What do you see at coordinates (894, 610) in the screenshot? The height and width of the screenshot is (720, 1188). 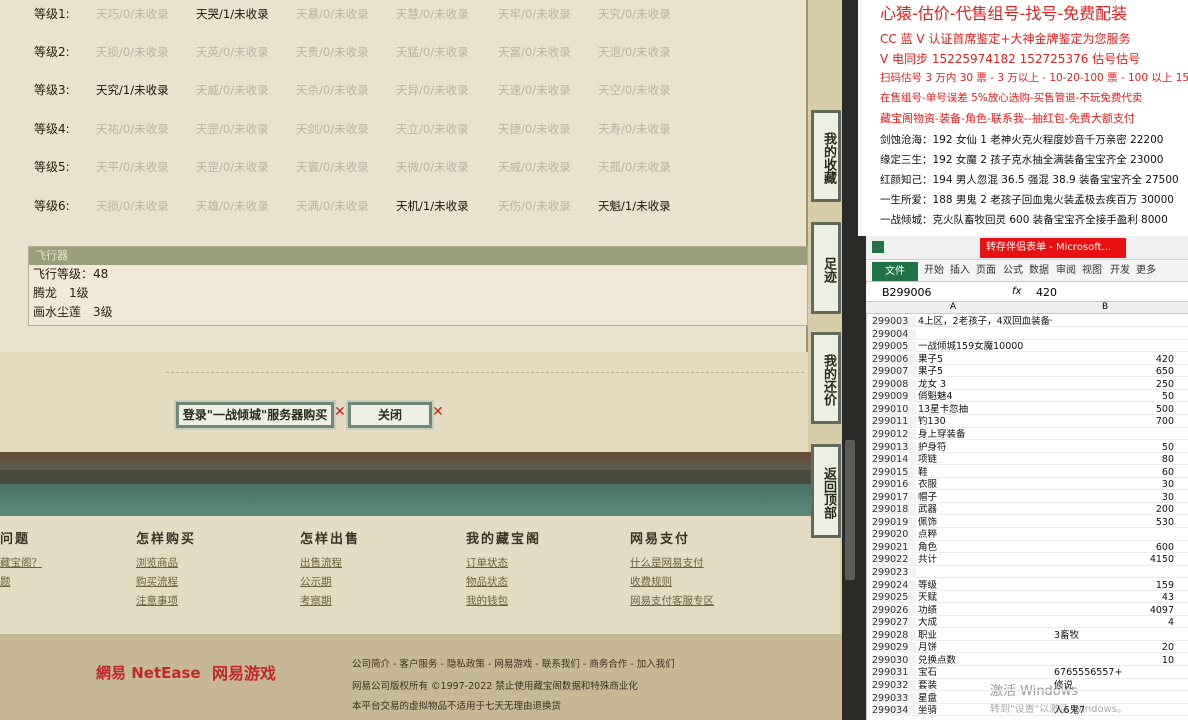 I see `row-number: 299026` at bounding box center [894, 610].